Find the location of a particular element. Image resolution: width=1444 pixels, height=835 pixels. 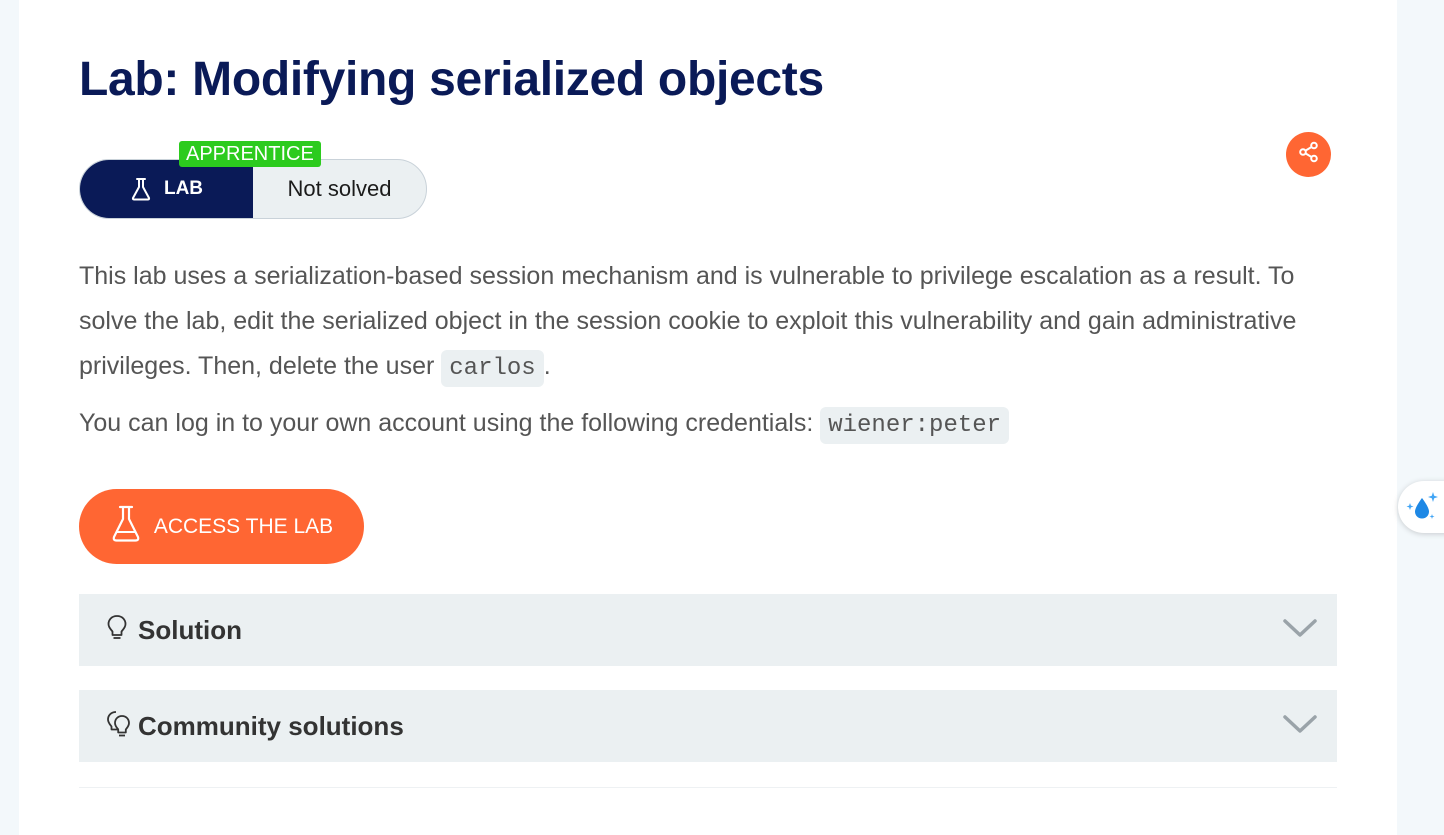

solved-status-label: Not solved is located at coordinates (339, 188).